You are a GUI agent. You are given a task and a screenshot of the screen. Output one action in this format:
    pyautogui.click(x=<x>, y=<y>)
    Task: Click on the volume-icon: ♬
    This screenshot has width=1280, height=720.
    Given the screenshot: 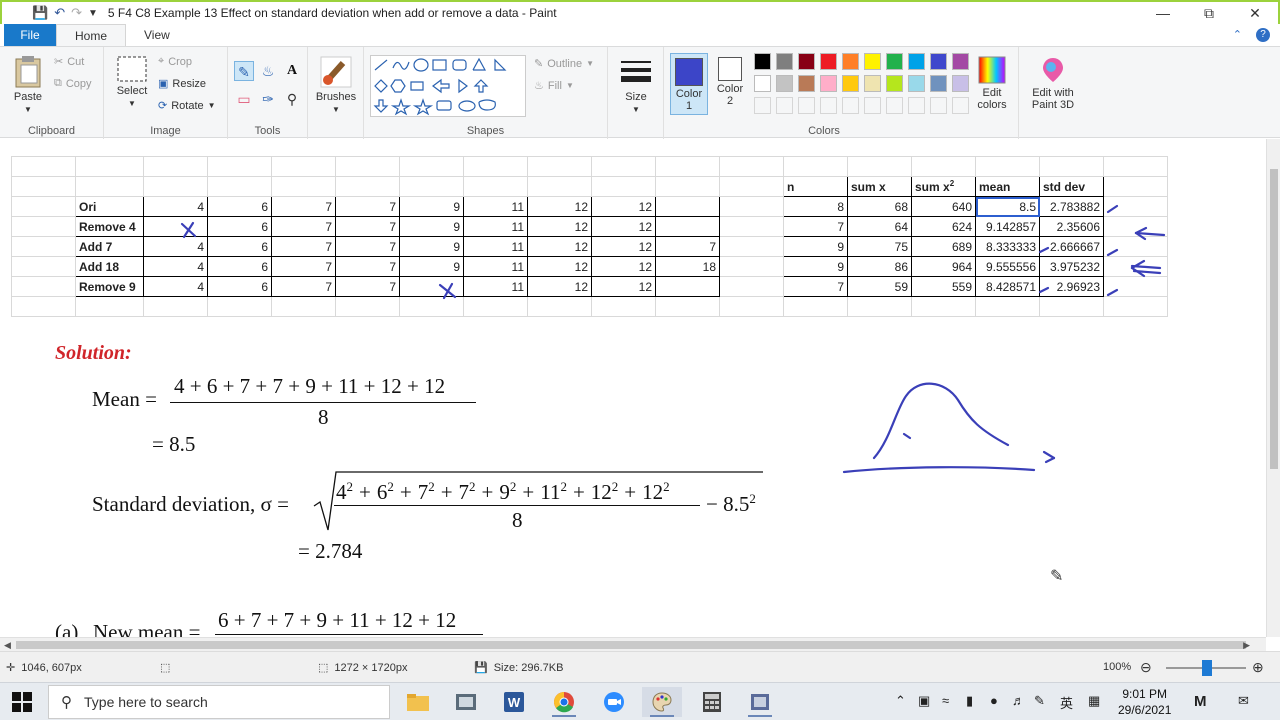 What is the action you would take?
    pyautogui.click(x=1018, y=700)
    